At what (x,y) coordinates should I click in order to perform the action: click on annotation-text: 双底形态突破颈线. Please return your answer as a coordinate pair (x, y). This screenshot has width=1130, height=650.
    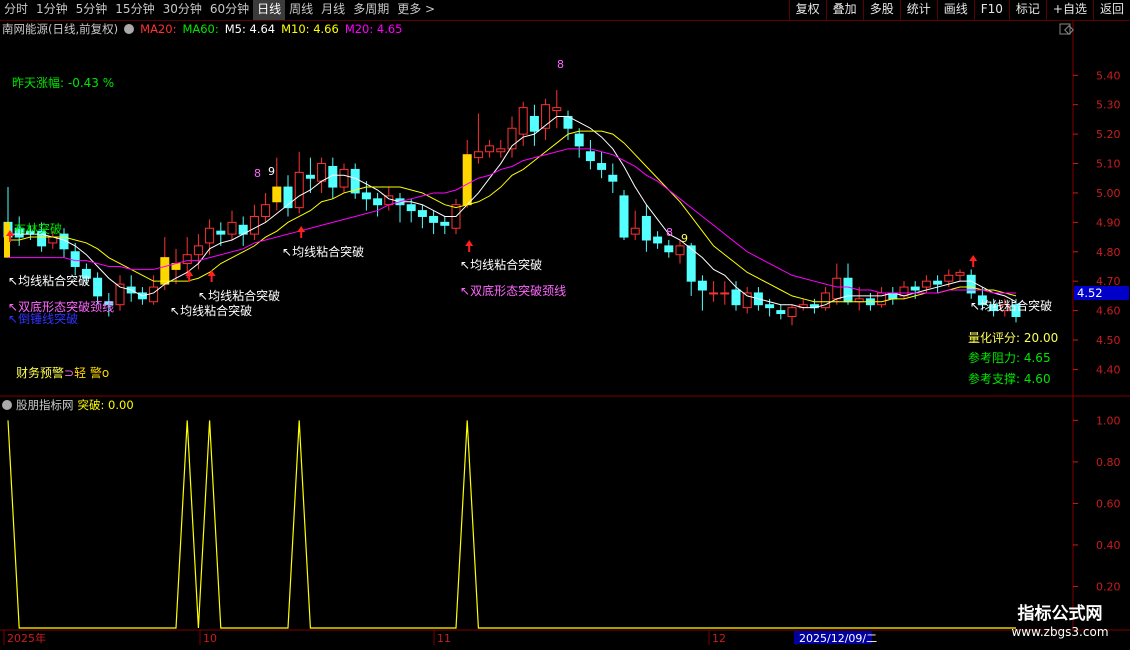
    Looking at the image, I should click on (518, 291).